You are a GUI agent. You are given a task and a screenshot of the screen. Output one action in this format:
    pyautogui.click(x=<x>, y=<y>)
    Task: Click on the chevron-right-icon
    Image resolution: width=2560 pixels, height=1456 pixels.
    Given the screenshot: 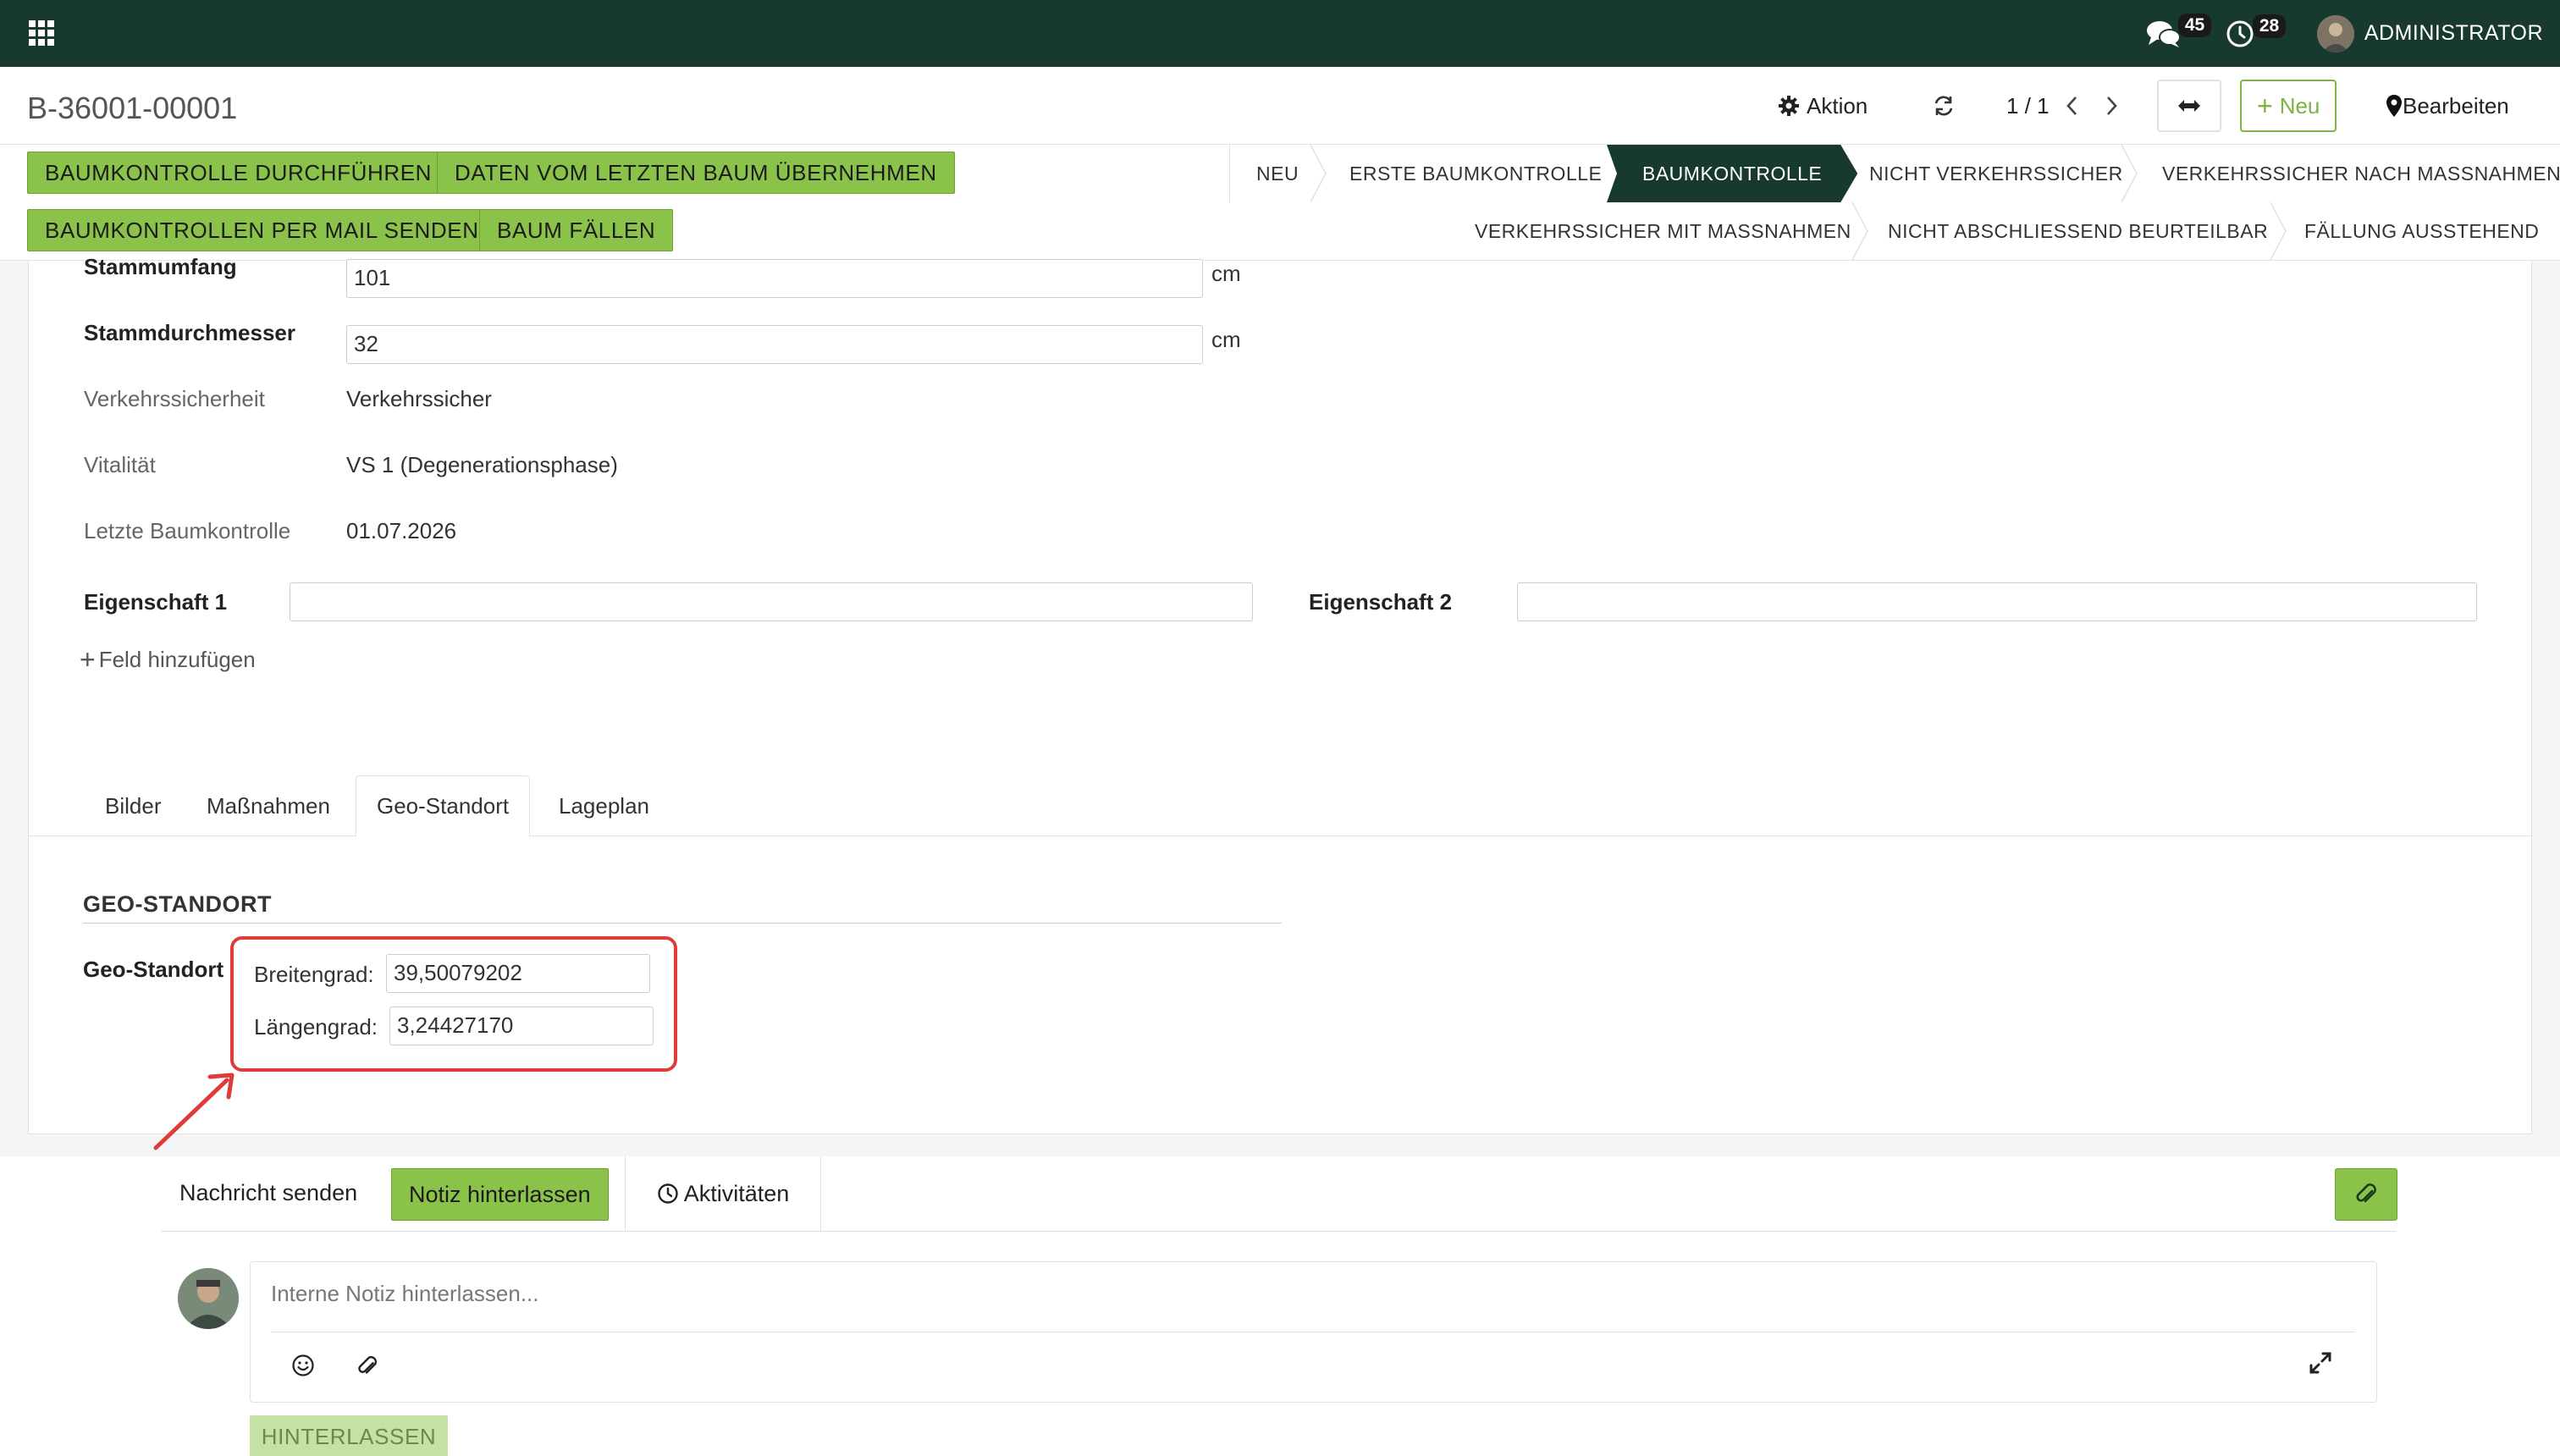 What is the action you would take?
    pyautogui.click(x=2112, y=106)
    